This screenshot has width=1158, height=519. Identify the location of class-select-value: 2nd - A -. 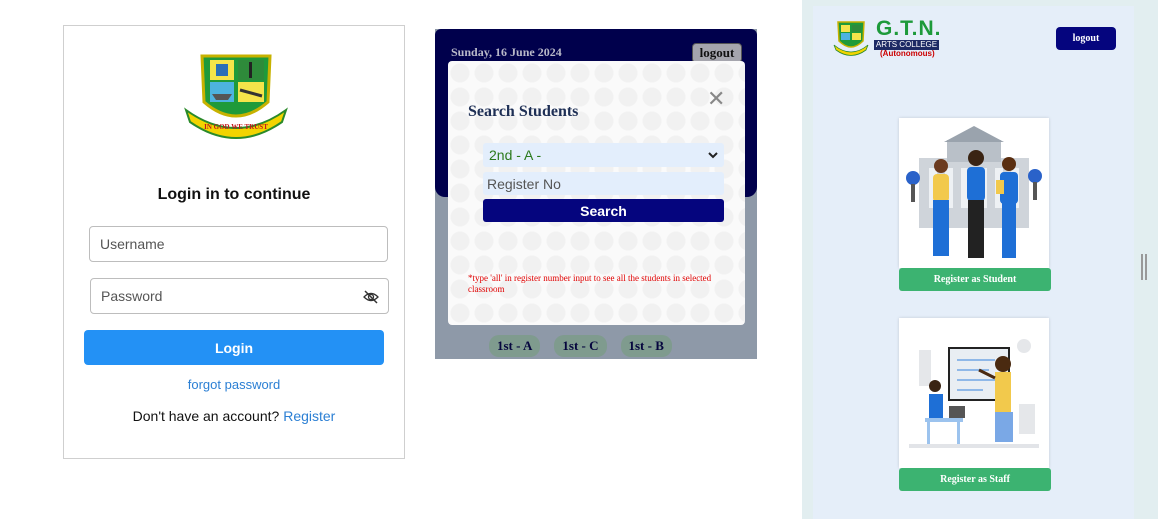
(515, 155).